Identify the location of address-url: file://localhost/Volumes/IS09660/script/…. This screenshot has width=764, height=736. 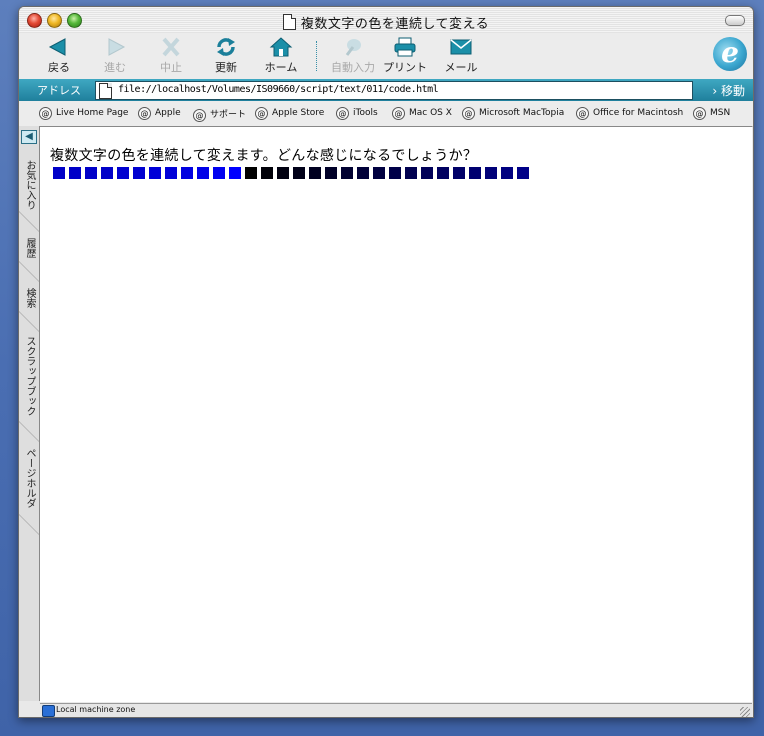
(278, 89).